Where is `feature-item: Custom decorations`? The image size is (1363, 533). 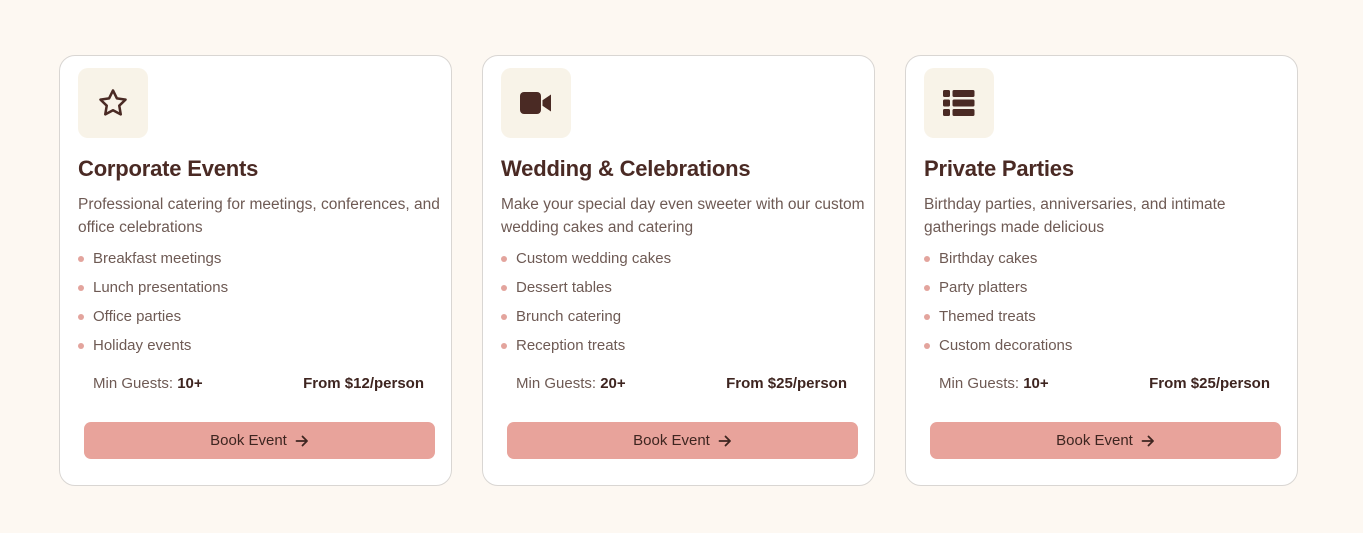 feature-item: Custom decorations is located at coordinates (998, 350).